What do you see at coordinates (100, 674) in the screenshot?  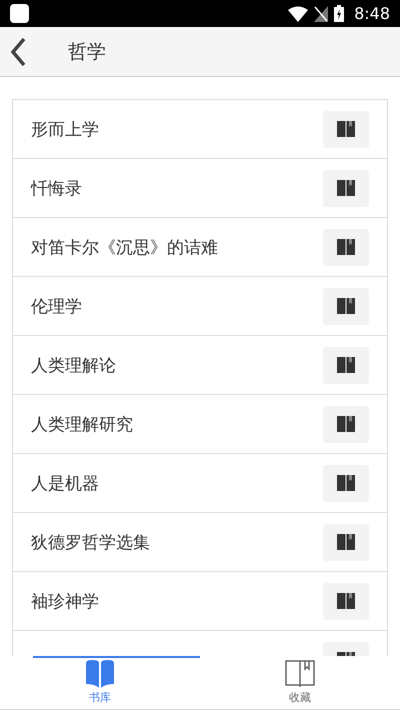 I see `open-book-icon` at bounding box center [100, 674].